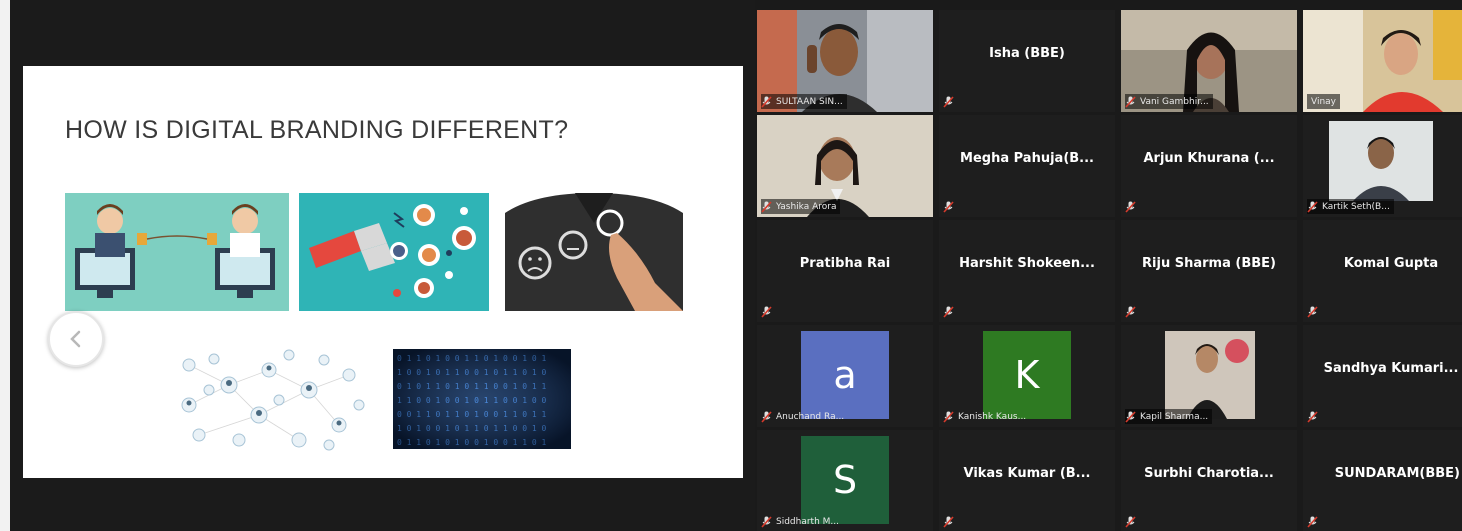  What do you see at coordinates (594, 252) in the screenshot?
I see `finger-pressing-emoji-buttons-image` at bounding box center [594, 252].